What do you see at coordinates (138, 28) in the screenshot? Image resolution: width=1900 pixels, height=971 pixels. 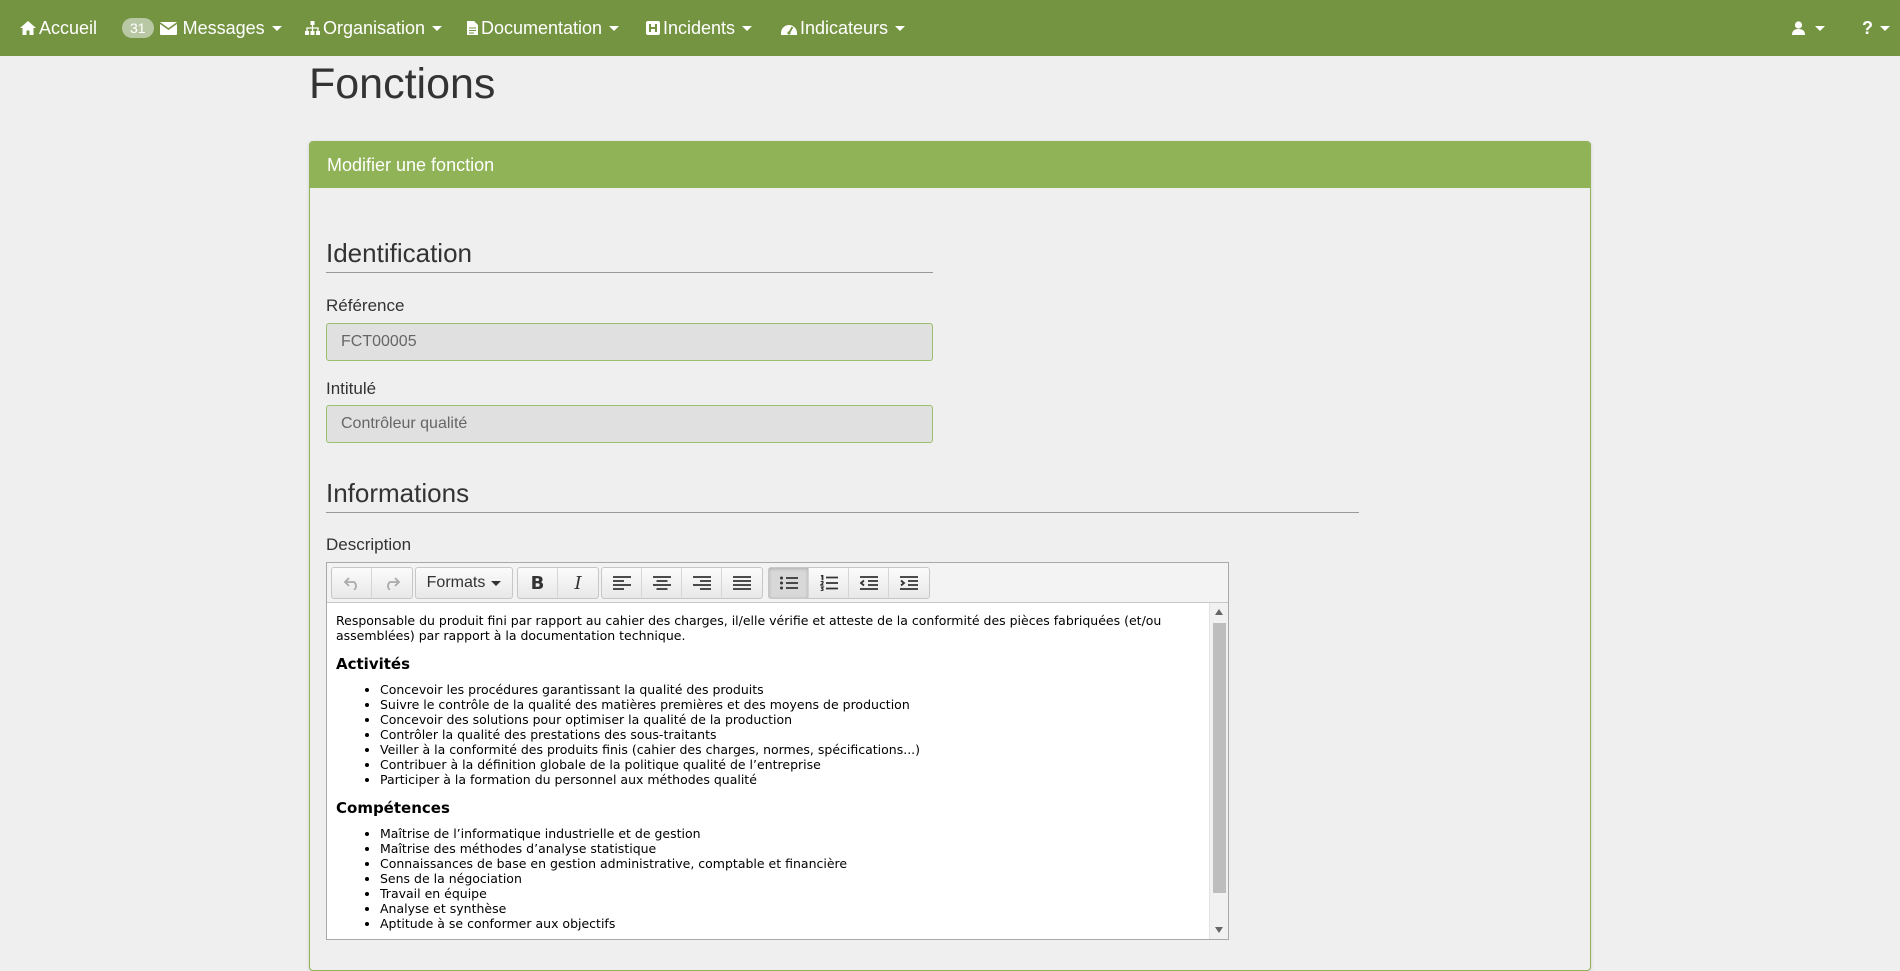 I see `messages-count-badge: 31` at bounding box center [138, 28].